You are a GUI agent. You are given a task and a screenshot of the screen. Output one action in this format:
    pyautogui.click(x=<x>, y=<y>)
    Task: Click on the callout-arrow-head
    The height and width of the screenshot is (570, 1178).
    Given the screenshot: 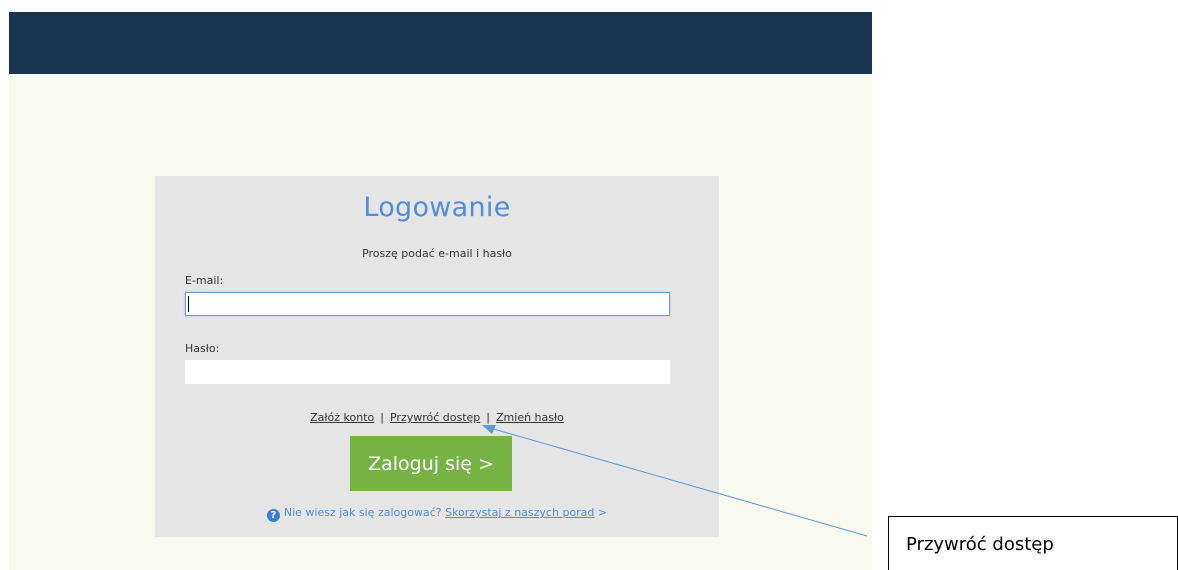 What is the action you would take?
    pyautogui.click(x=489, y=429)
    